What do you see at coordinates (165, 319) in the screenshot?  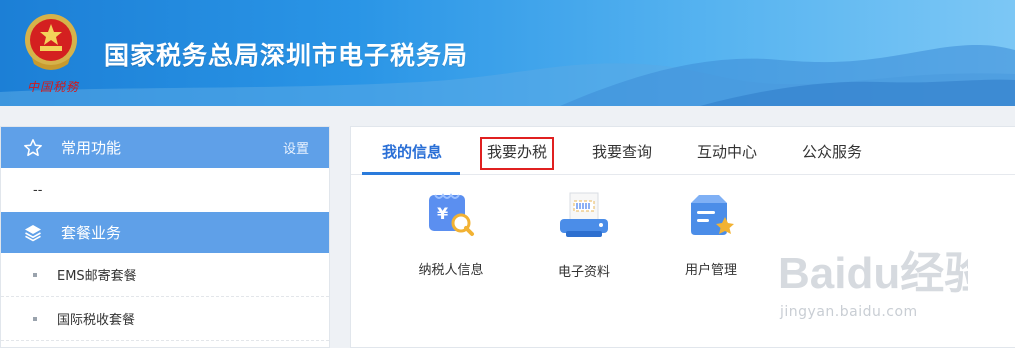 I see `sidebar-item-international-tax: 国际税收套餐` at bounding box center [165, 319].